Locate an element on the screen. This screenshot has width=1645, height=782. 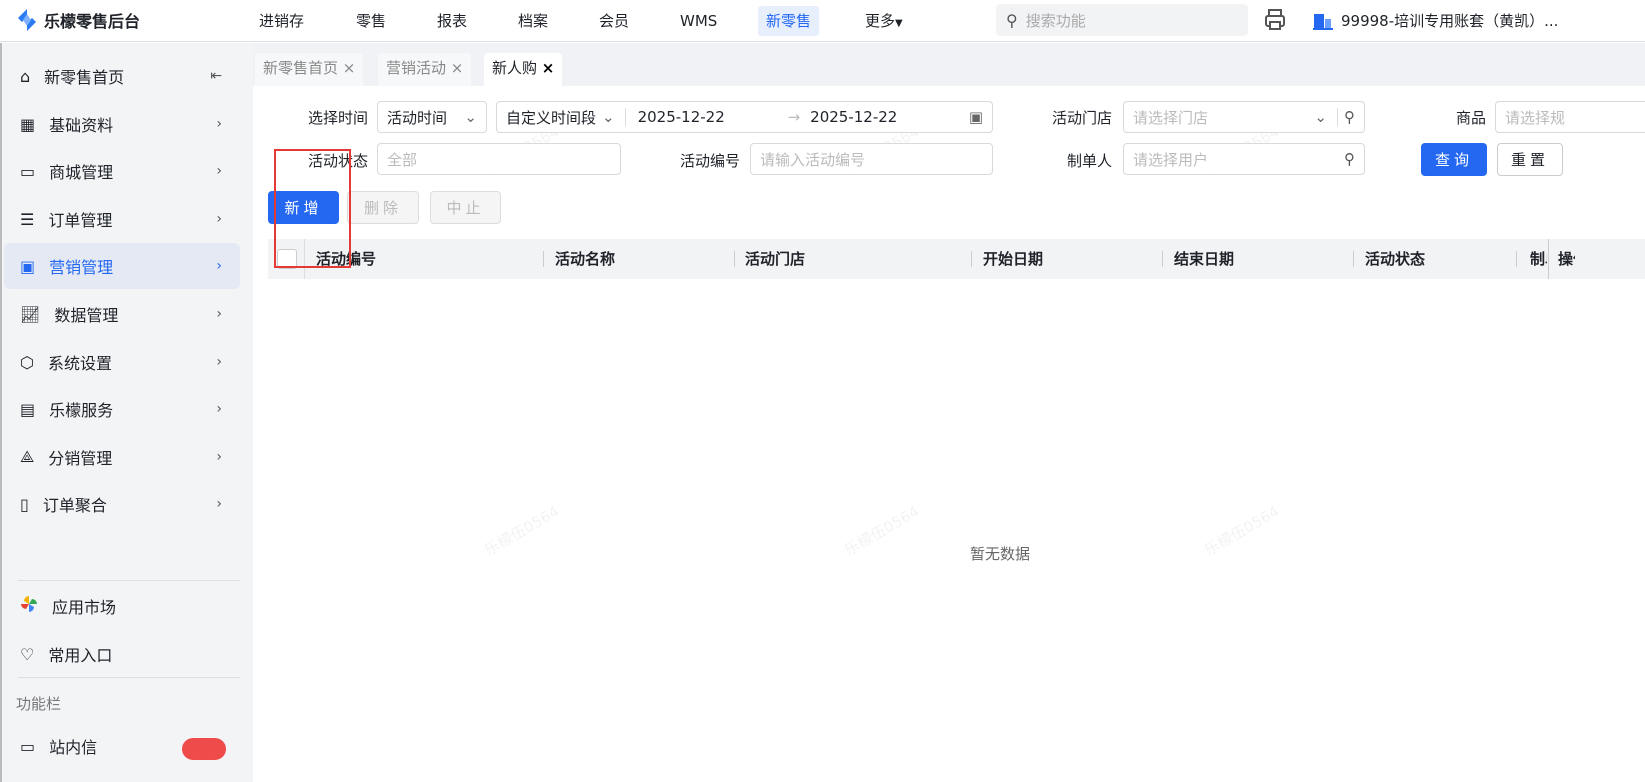
sidebar-item-basic: ▦ 基础资料 › is located at coordinates (122, 124).